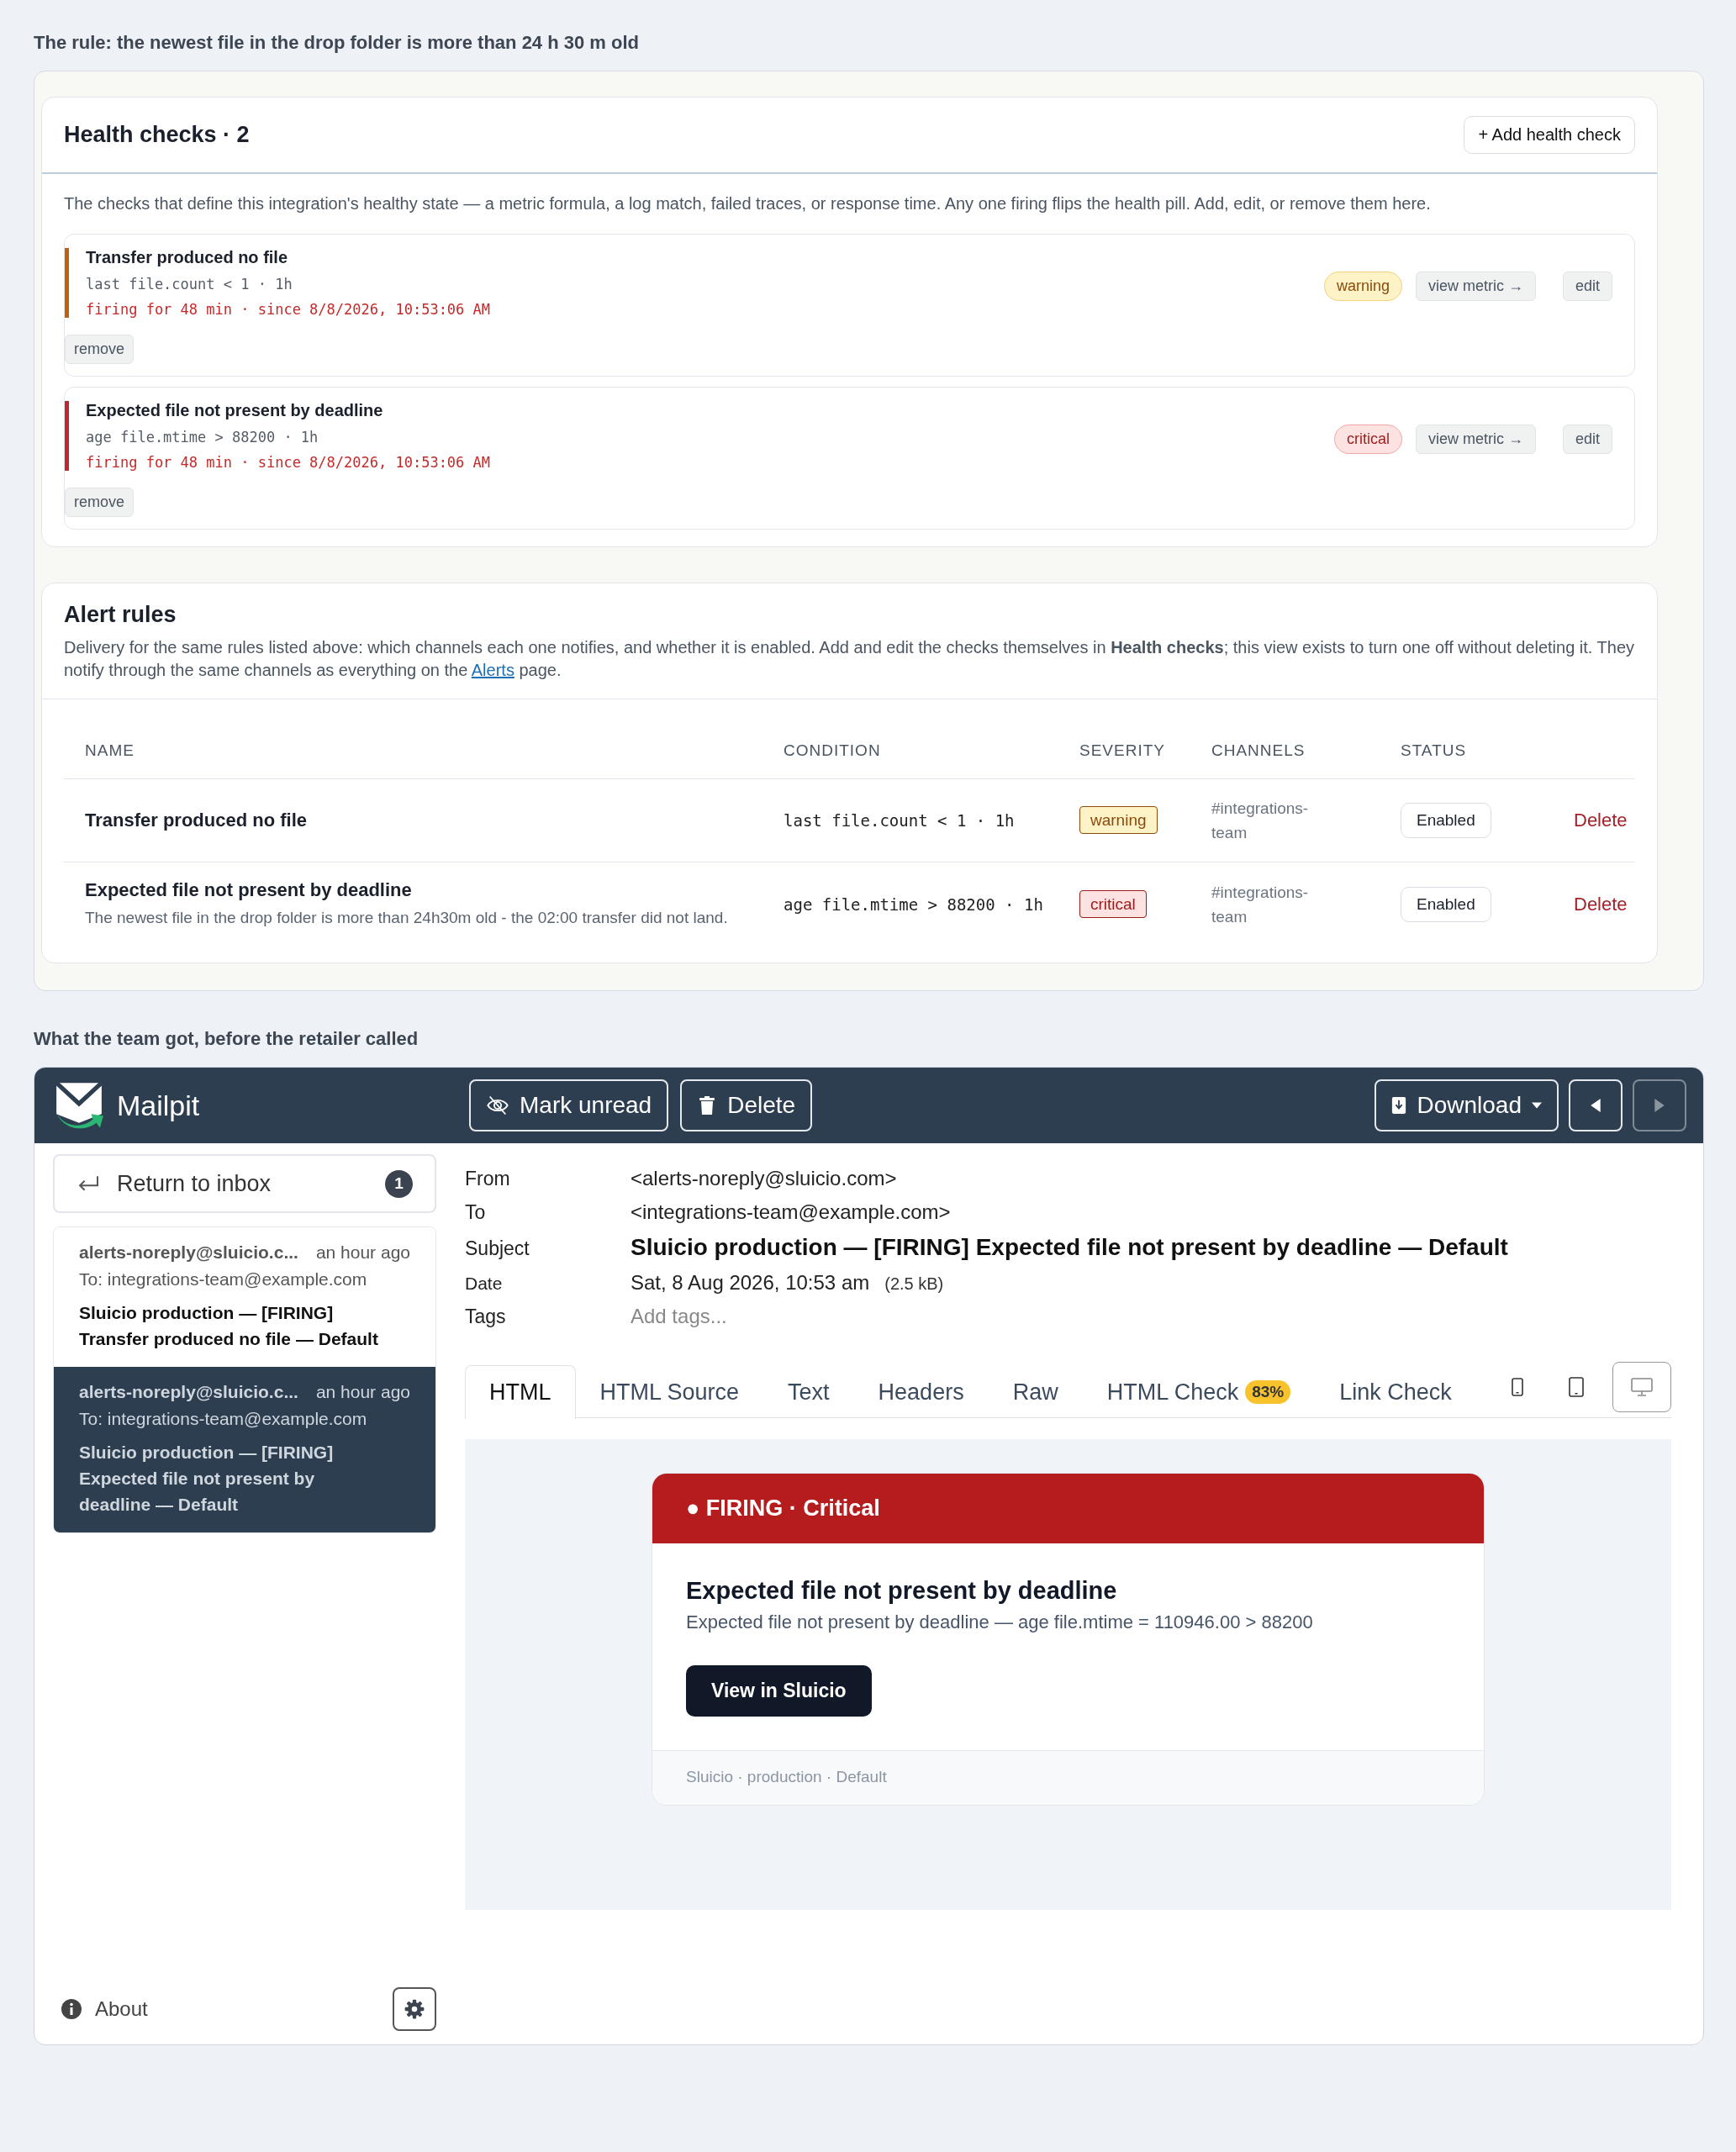 Image resolution: width=1736 pixels, height=2152 pixels. I want to click on header-label: Subject, so click(497, 1248).